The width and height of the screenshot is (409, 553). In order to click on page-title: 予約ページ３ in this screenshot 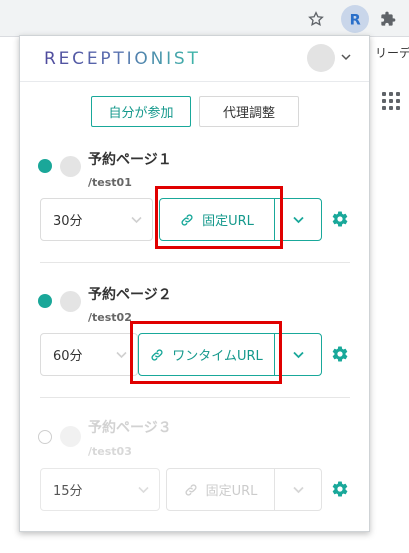, I will do `click(130, 428)`.